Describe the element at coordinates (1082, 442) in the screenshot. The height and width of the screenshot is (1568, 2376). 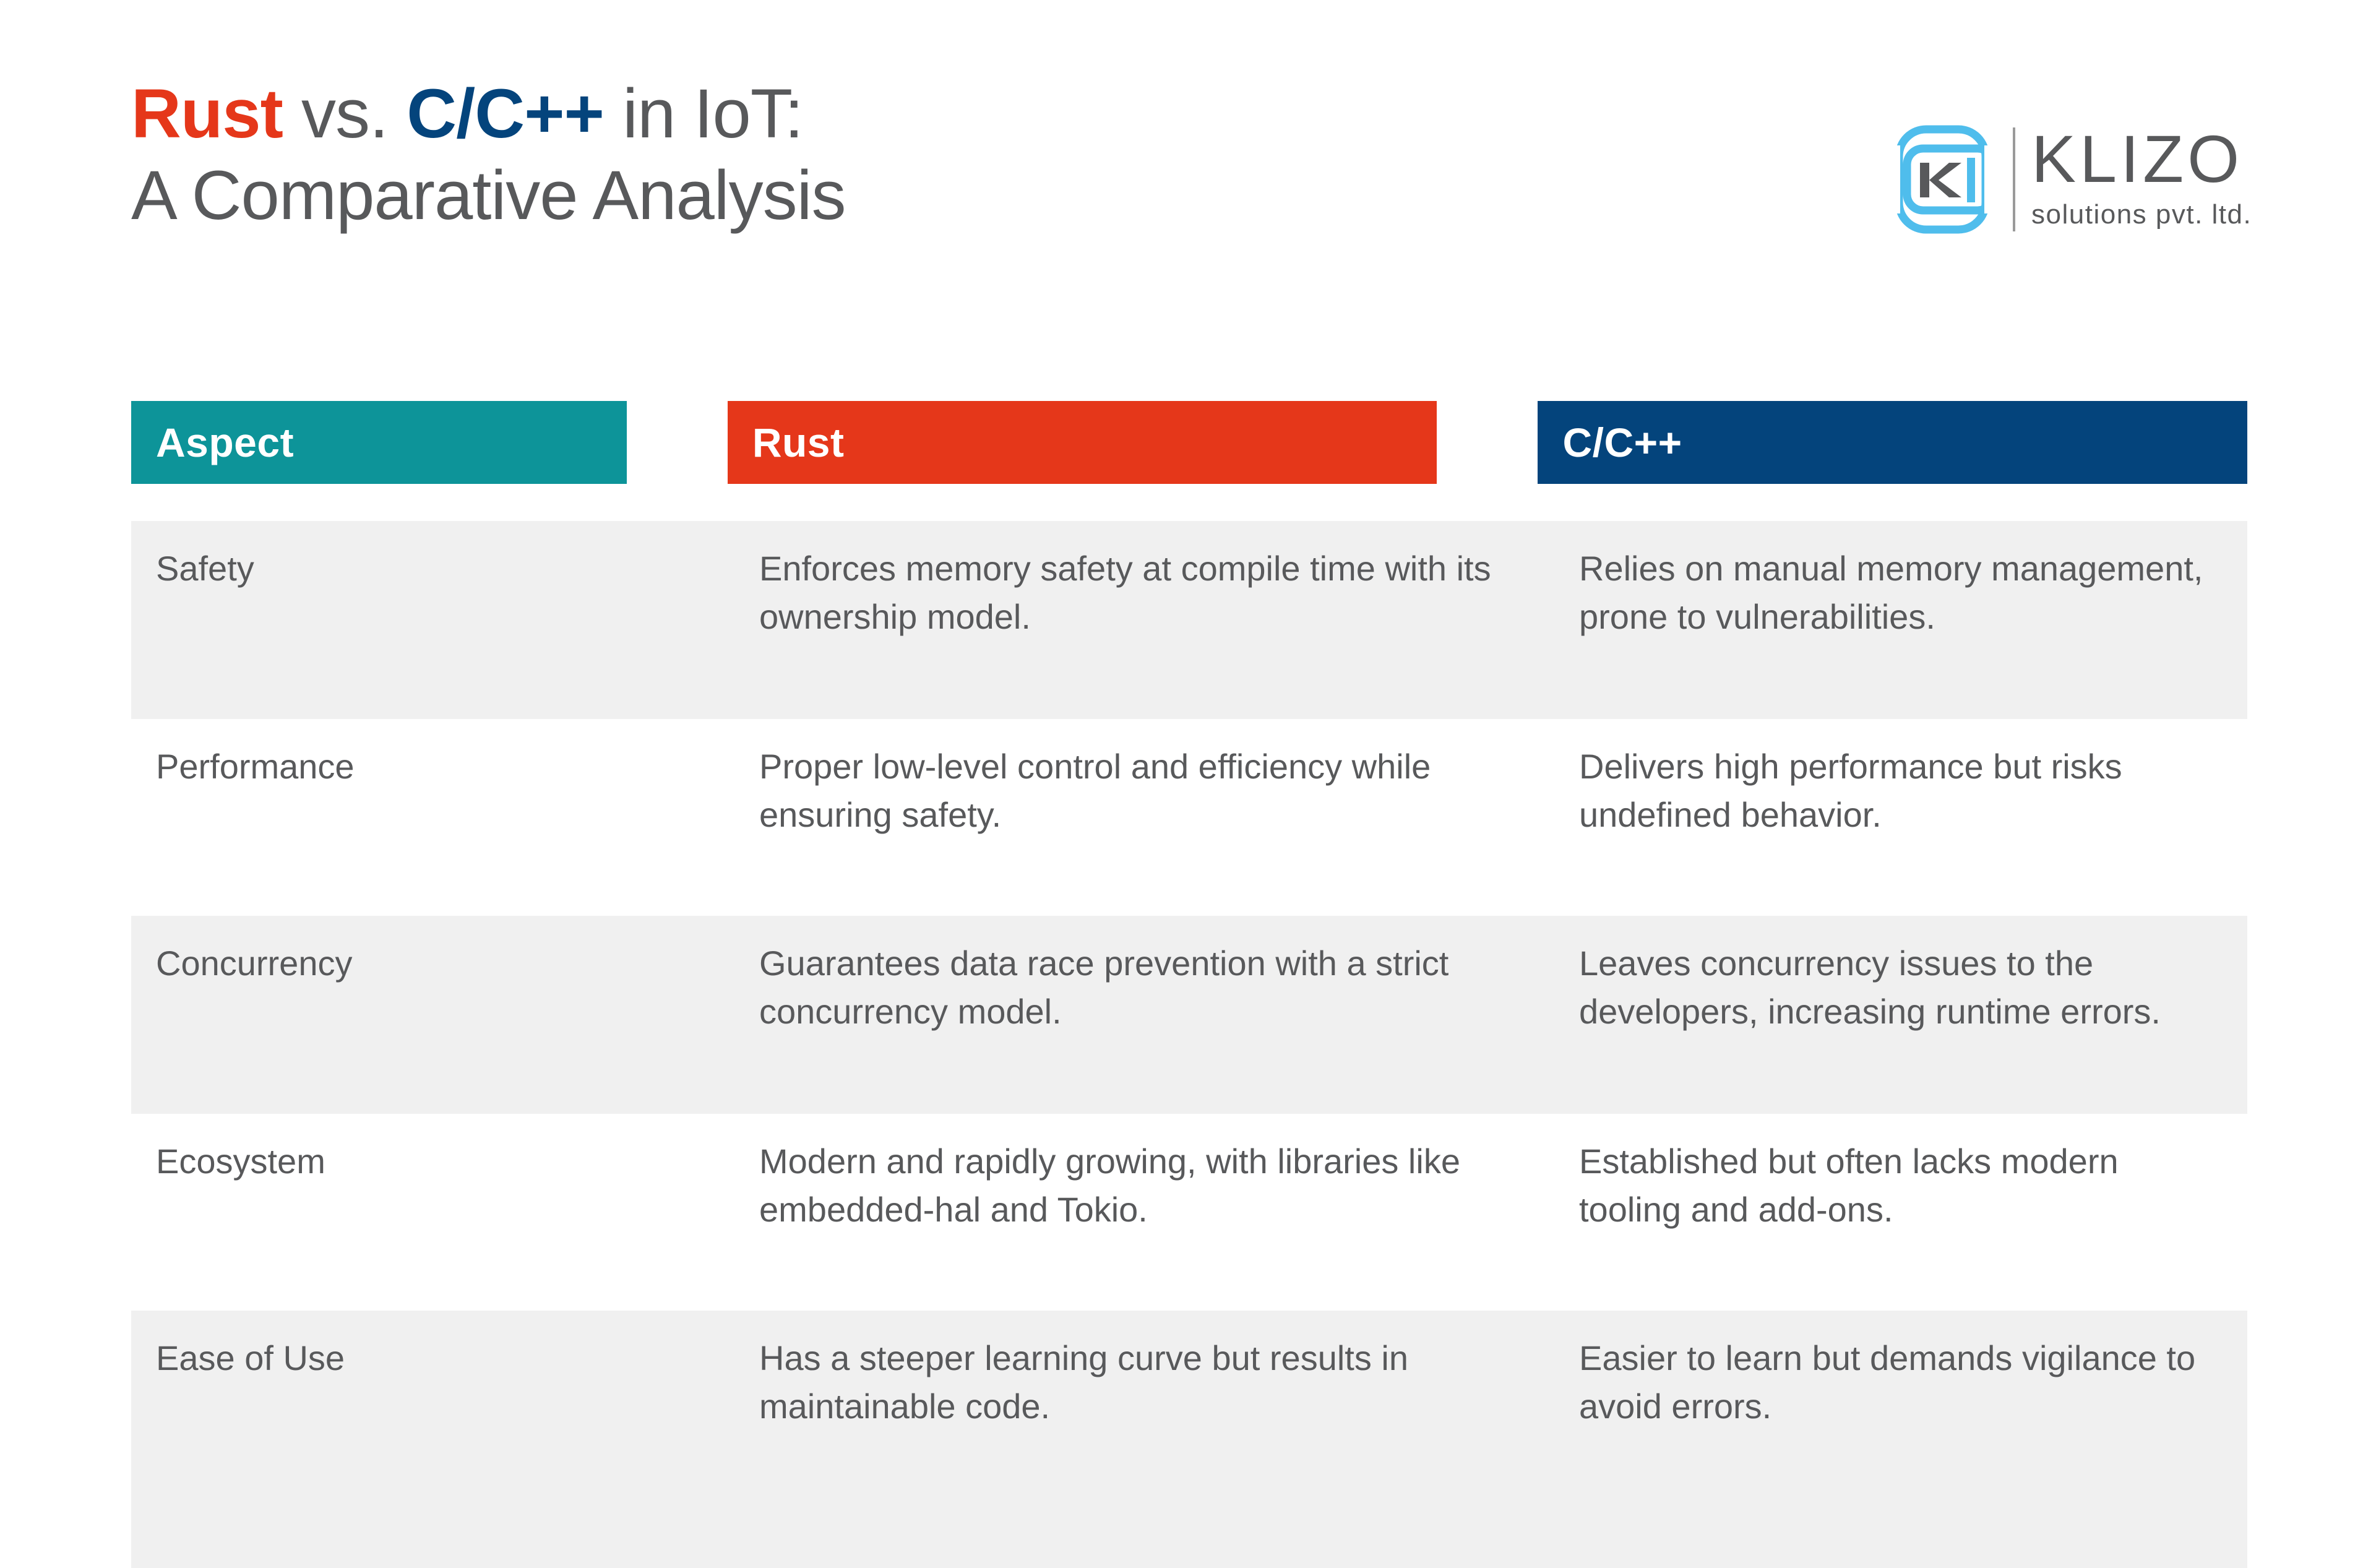
I see `table-header-rust: Rust` at that location.